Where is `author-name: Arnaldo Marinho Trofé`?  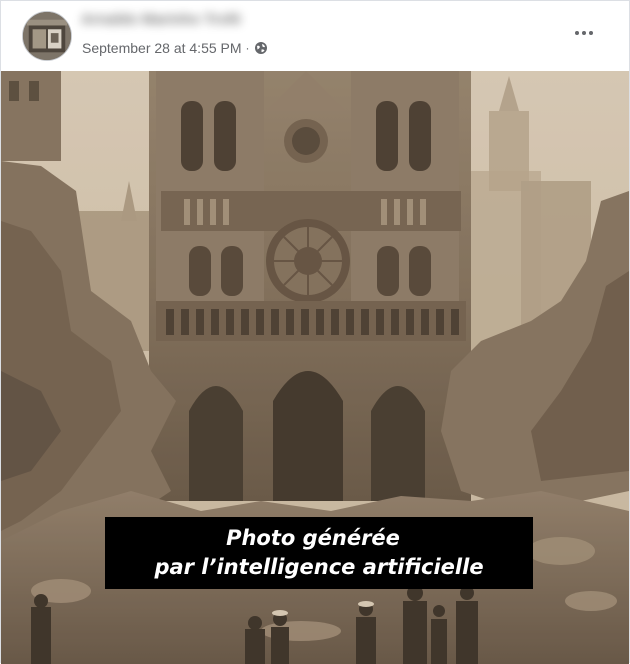
author-name: Arnaldo Marinho Trofé is located at coordinates (173, 22).